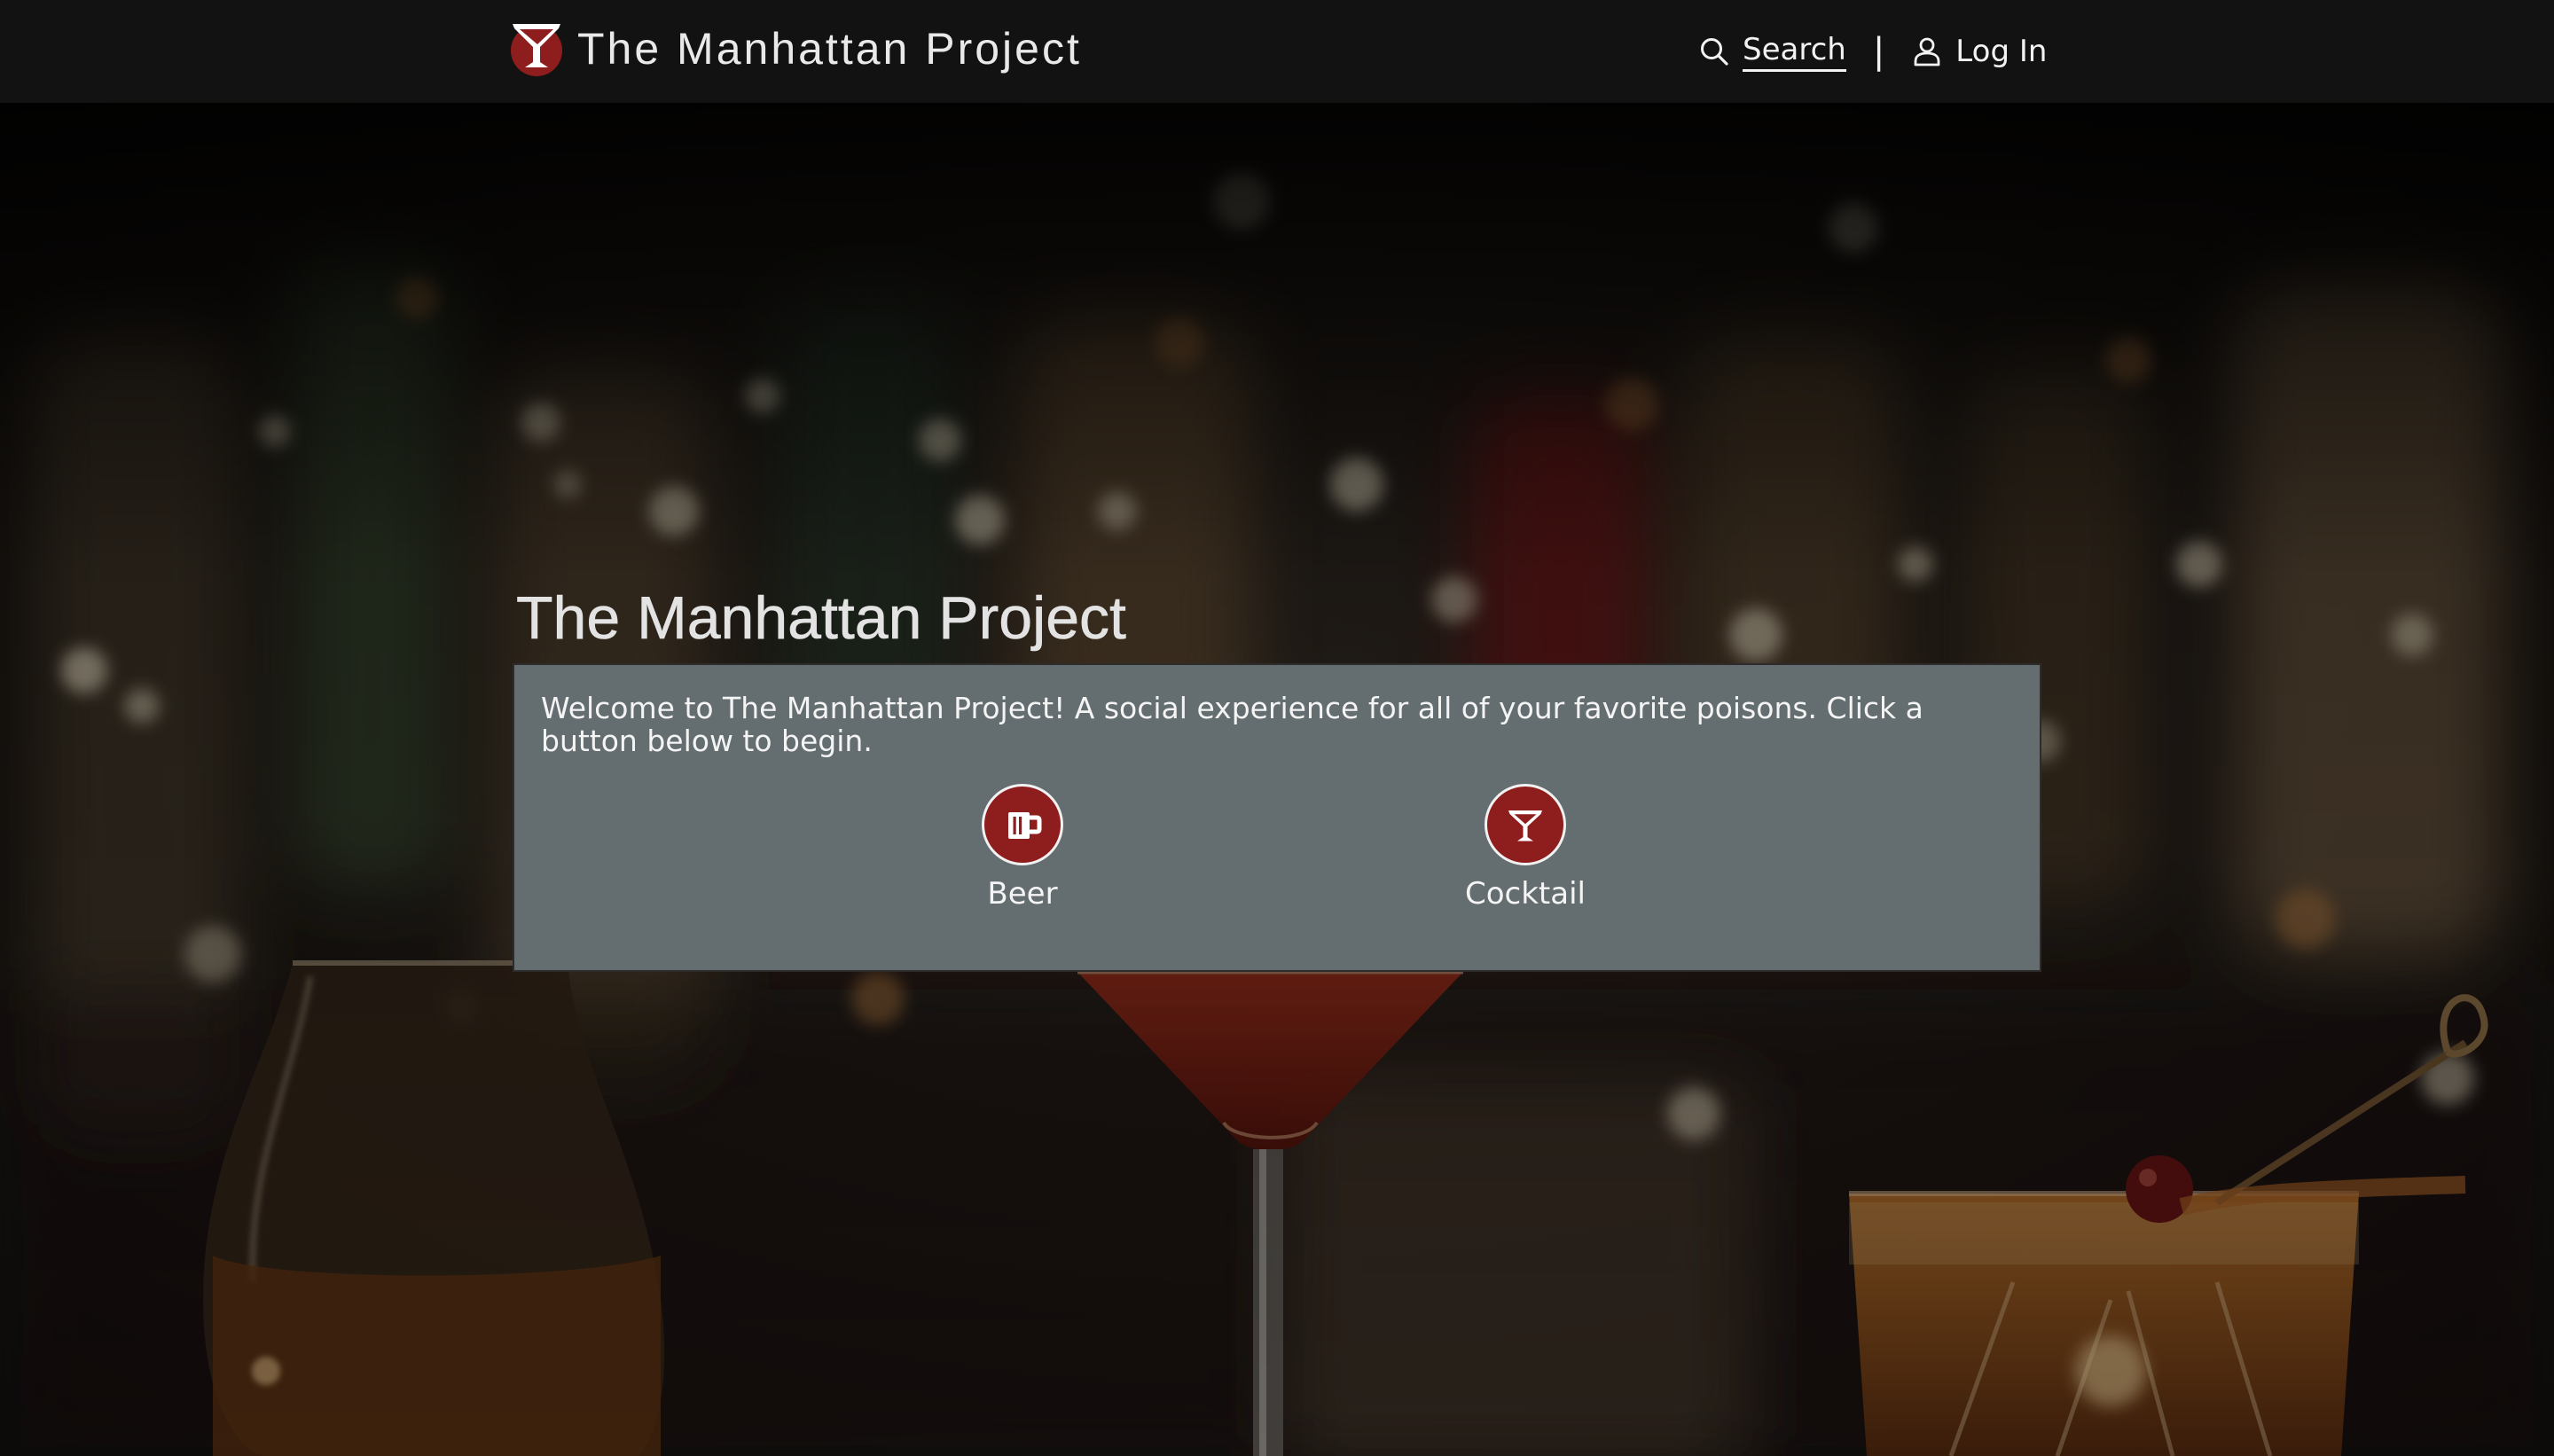  Describe the element at coordinates (829, 49) in the screenshot. I see `brand-title: The Manhattan Project` at that location.